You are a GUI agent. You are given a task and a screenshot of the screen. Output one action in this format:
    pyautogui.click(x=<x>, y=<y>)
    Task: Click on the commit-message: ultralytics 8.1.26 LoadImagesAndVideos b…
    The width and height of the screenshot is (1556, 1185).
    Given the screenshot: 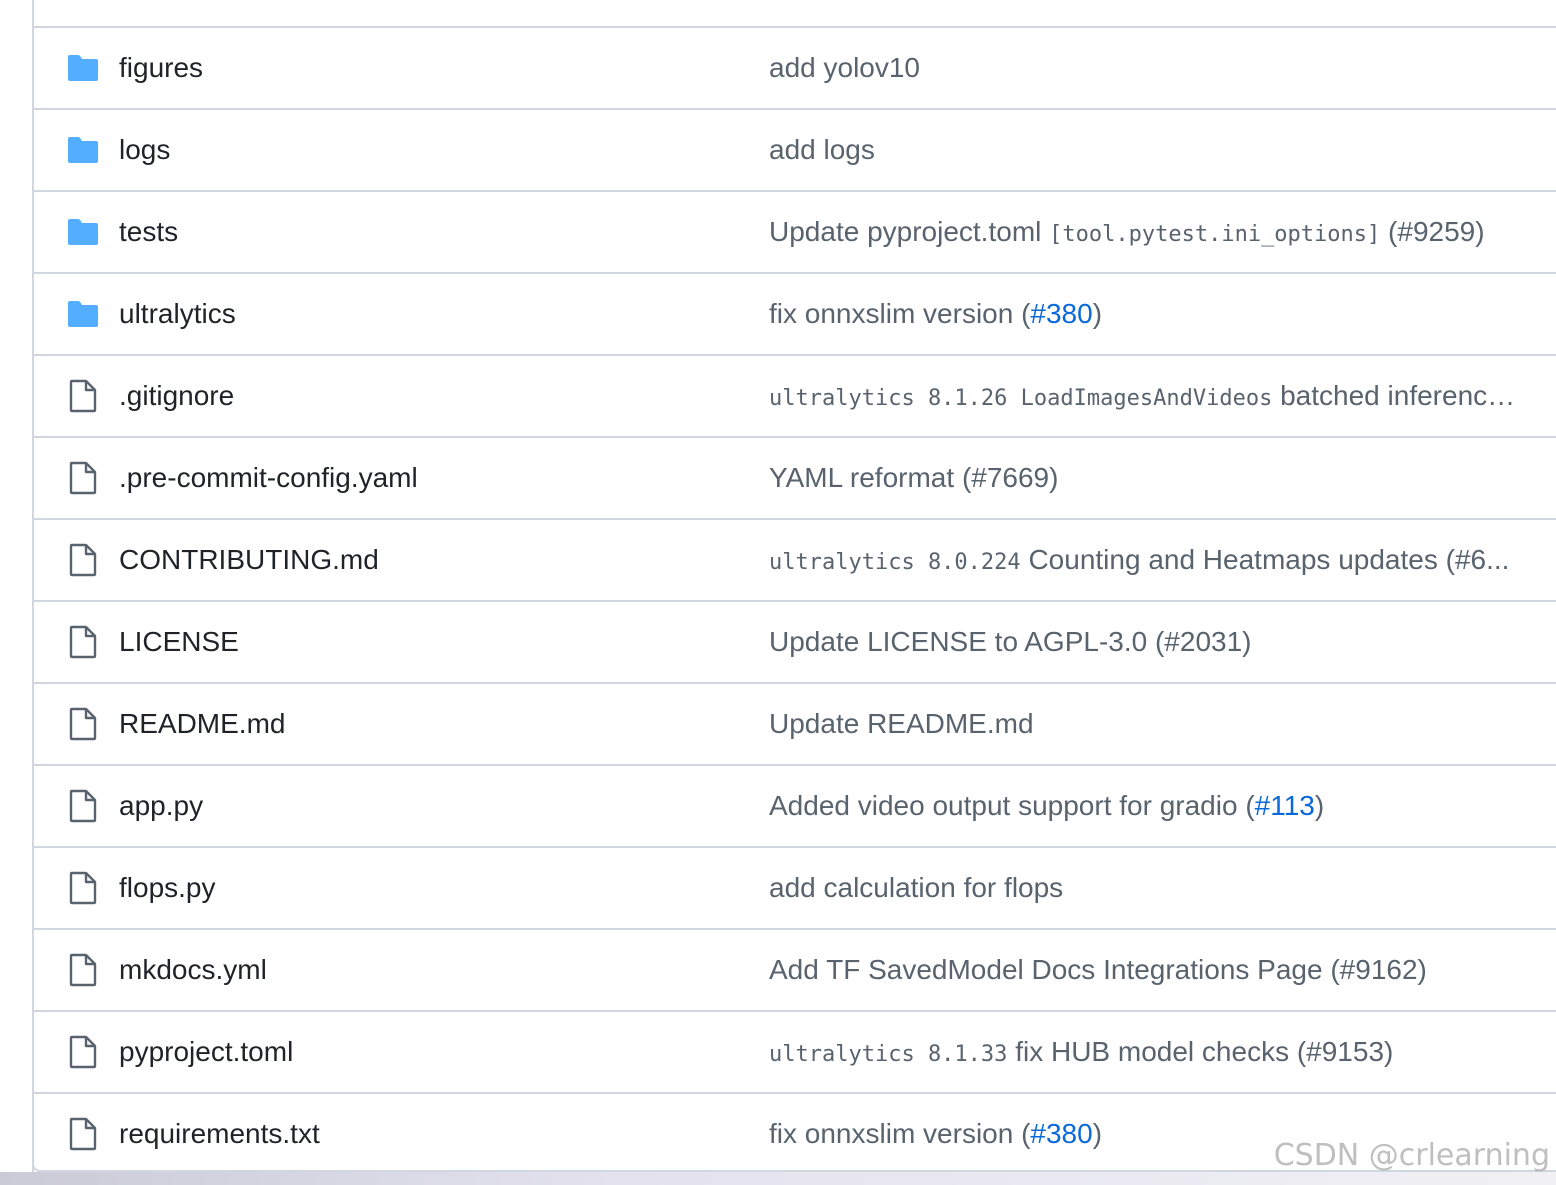 What is the action you would take?
    pyautogui.click(x=1146, y=396)
    